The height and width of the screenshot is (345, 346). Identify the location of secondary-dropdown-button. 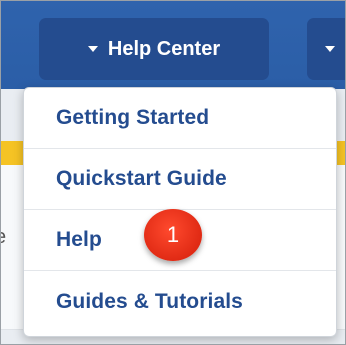
(326, 49).